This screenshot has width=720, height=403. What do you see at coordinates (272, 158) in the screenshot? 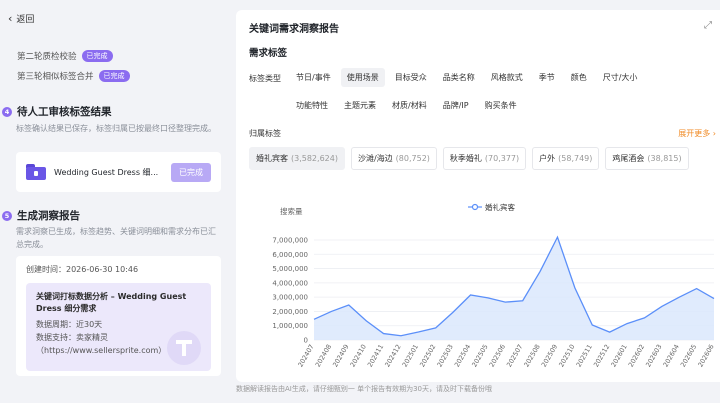
I see `category-name: 婚礼宾客` at bounding box center [272, 158].